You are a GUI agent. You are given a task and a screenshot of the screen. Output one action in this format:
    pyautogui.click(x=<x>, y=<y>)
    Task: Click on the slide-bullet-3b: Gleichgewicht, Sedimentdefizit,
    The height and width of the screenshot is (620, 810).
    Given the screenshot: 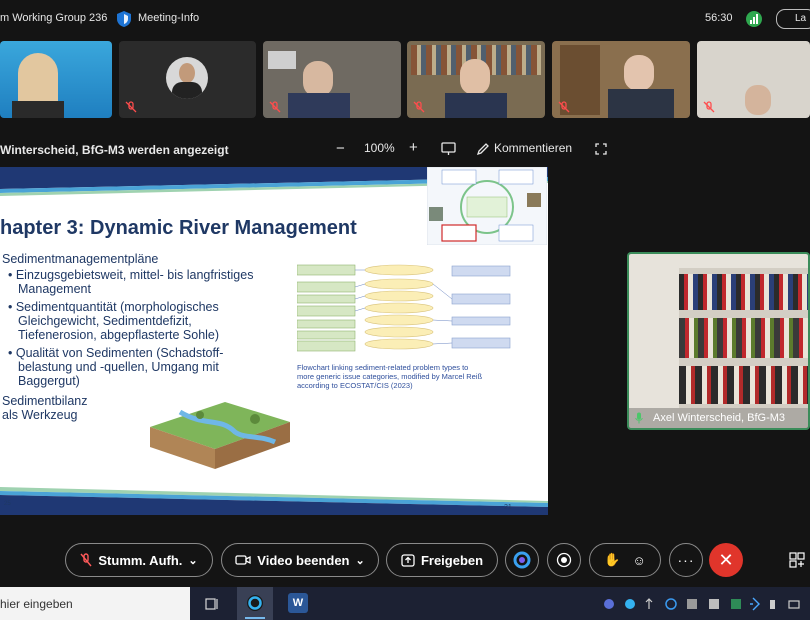 What is the action you would take?
    pyautogui.click(x=105, y=321)
    